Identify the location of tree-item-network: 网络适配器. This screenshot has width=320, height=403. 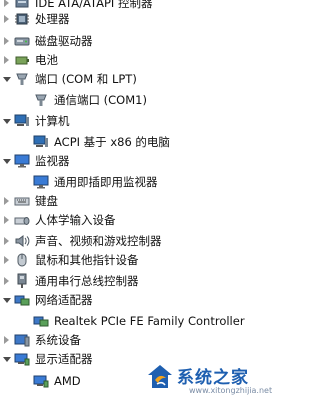
(47, 300).